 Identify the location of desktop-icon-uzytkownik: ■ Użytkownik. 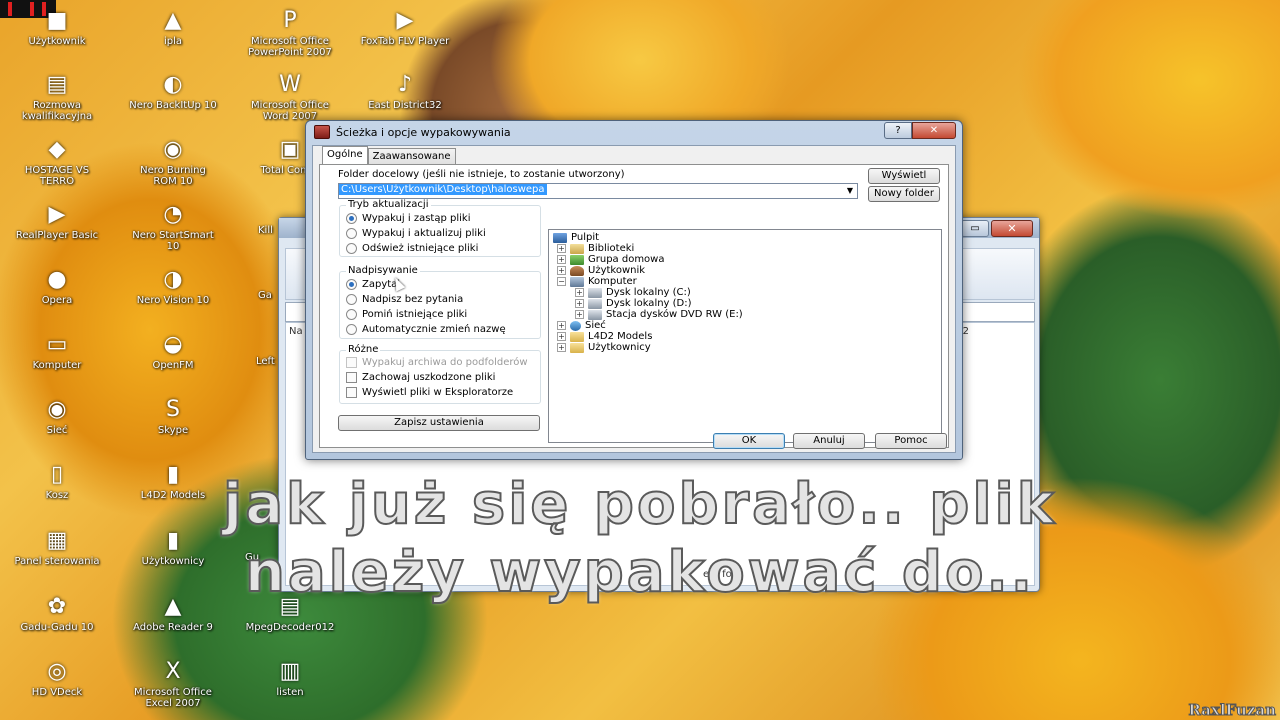
(57, 26).